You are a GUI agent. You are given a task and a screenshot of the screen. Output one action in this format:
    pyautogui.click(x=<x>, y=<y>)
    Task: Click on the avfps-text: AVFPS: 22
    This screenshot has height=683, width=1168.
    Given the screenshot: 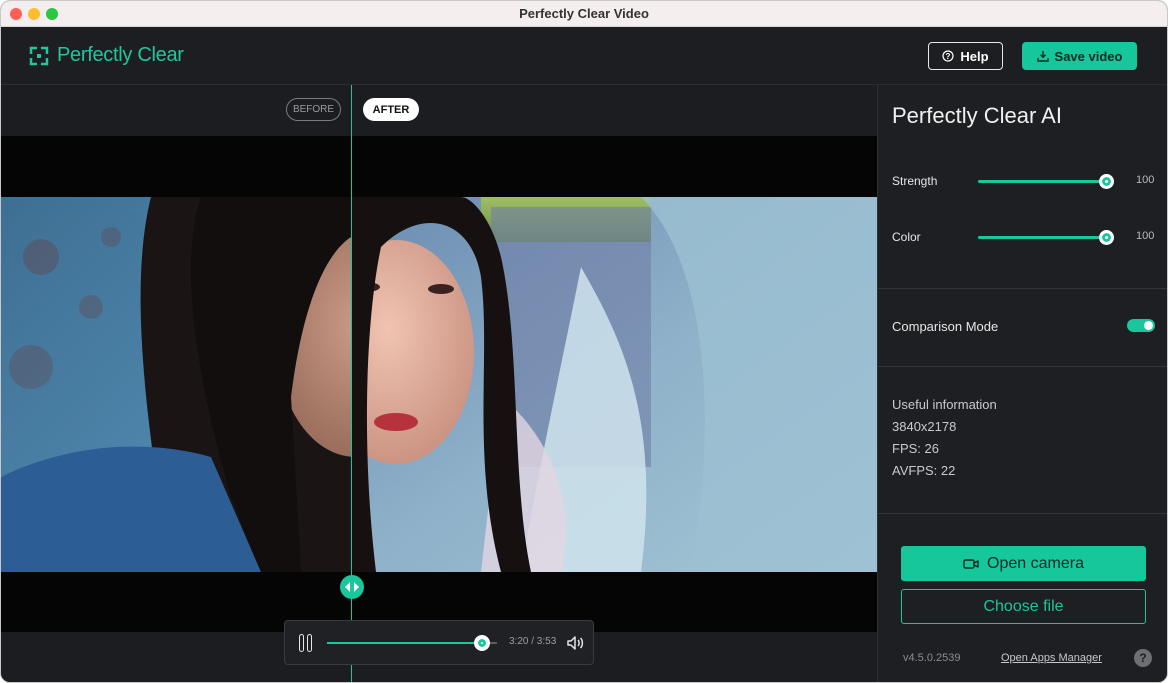 What is the action you would take?
    pyautogui.click(x=924, y=470)
    